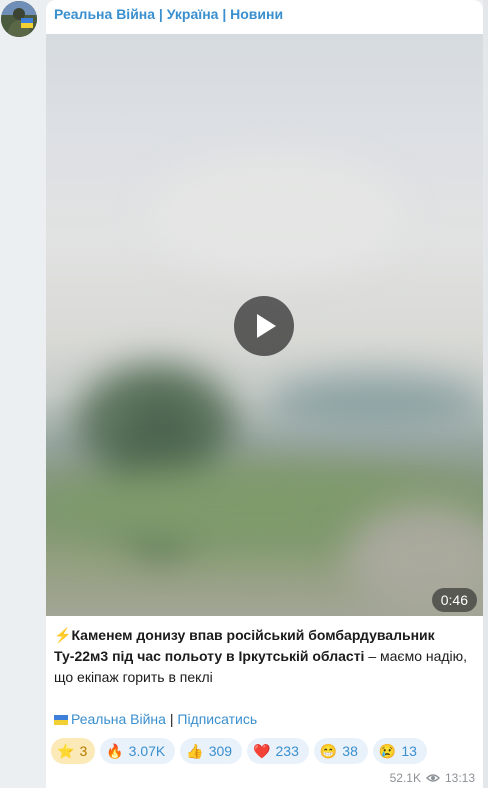 The image size is (488, 788). I want to click on channel-avatar, so click(19, 19).